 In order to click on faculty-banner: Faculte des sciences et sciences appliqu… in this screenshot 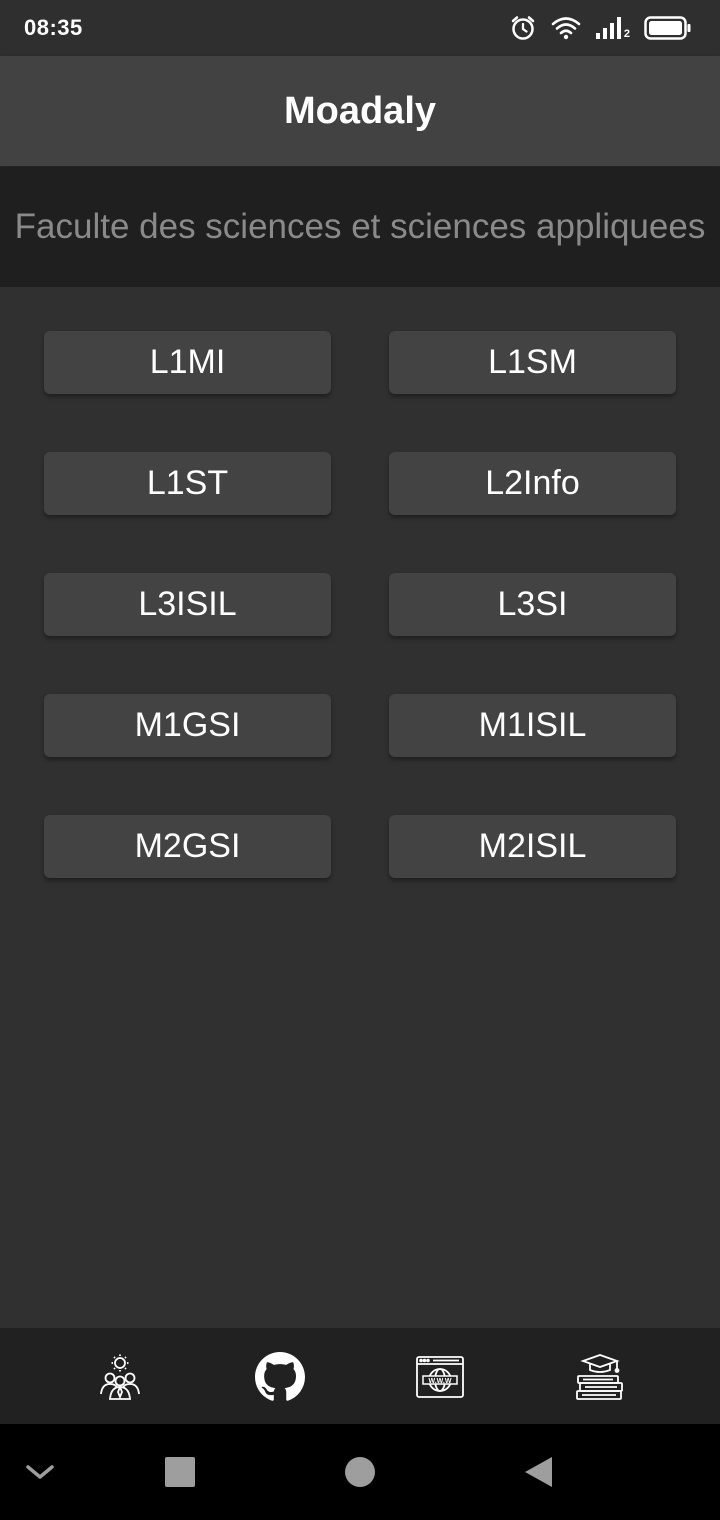, I will do `click(360, 227)`.